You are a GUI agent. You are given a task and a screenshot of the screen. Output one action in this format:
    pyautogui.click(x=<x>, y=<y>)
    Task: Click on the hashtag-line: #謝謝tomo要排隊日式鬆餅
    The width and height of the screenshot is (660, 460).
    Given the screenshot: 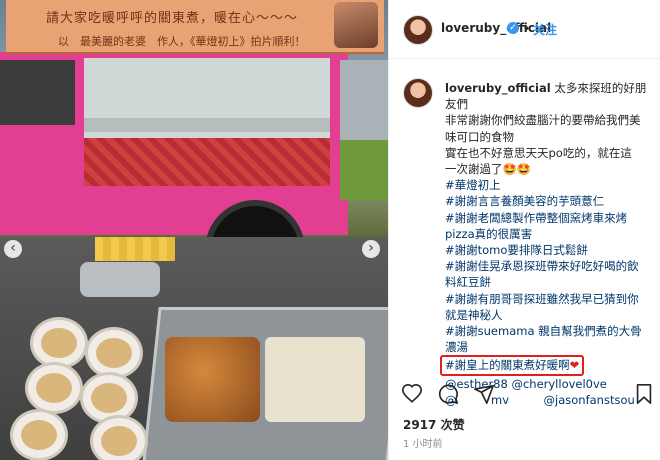 What is the action you would take?
    pyautogui.click(x=516, y=250)
    